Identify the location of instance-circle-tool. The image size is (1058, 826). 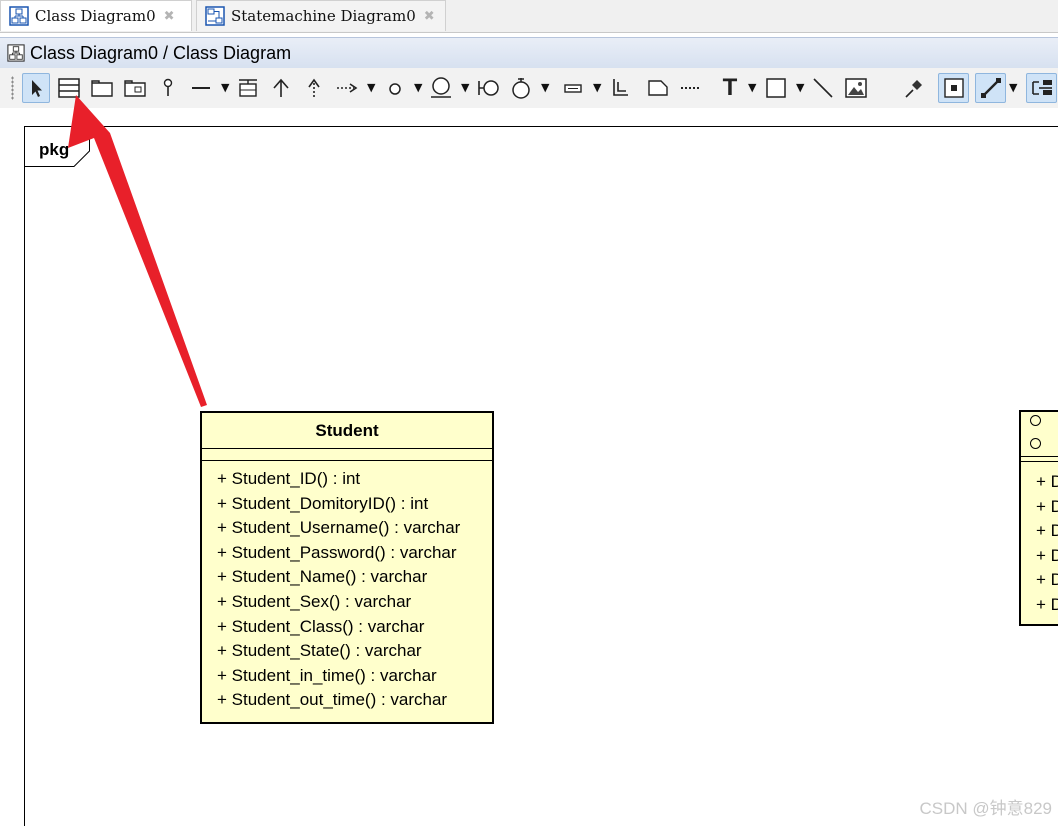
(395, 88).